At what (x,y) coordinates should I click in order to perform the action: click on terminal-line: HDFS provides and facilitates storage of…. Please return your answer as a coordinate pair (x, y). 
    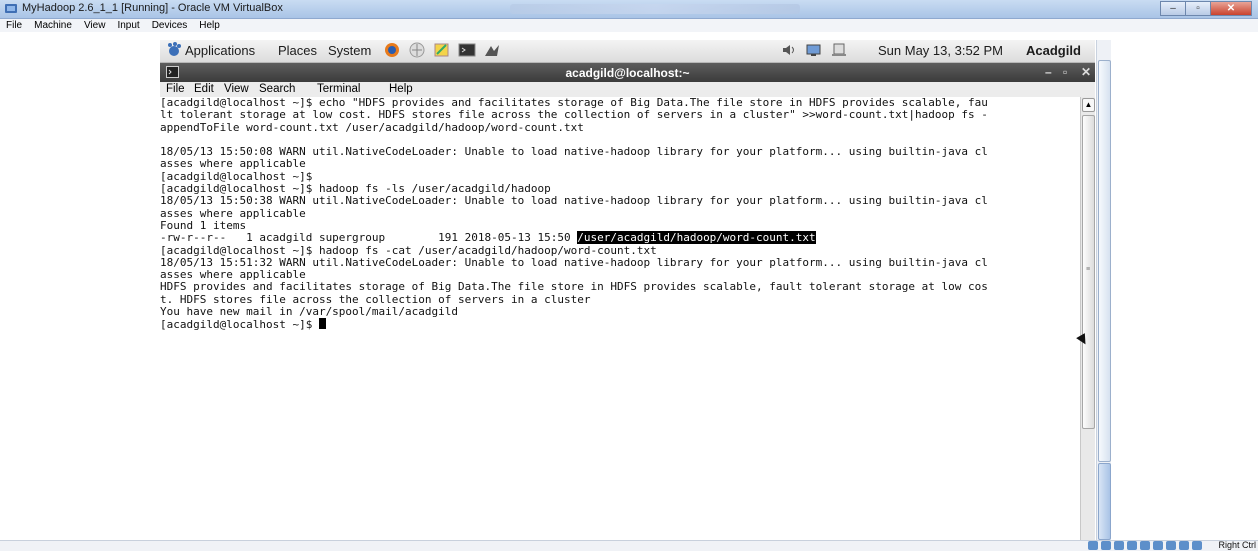
    Looking at the image, I should click on (574, 287).